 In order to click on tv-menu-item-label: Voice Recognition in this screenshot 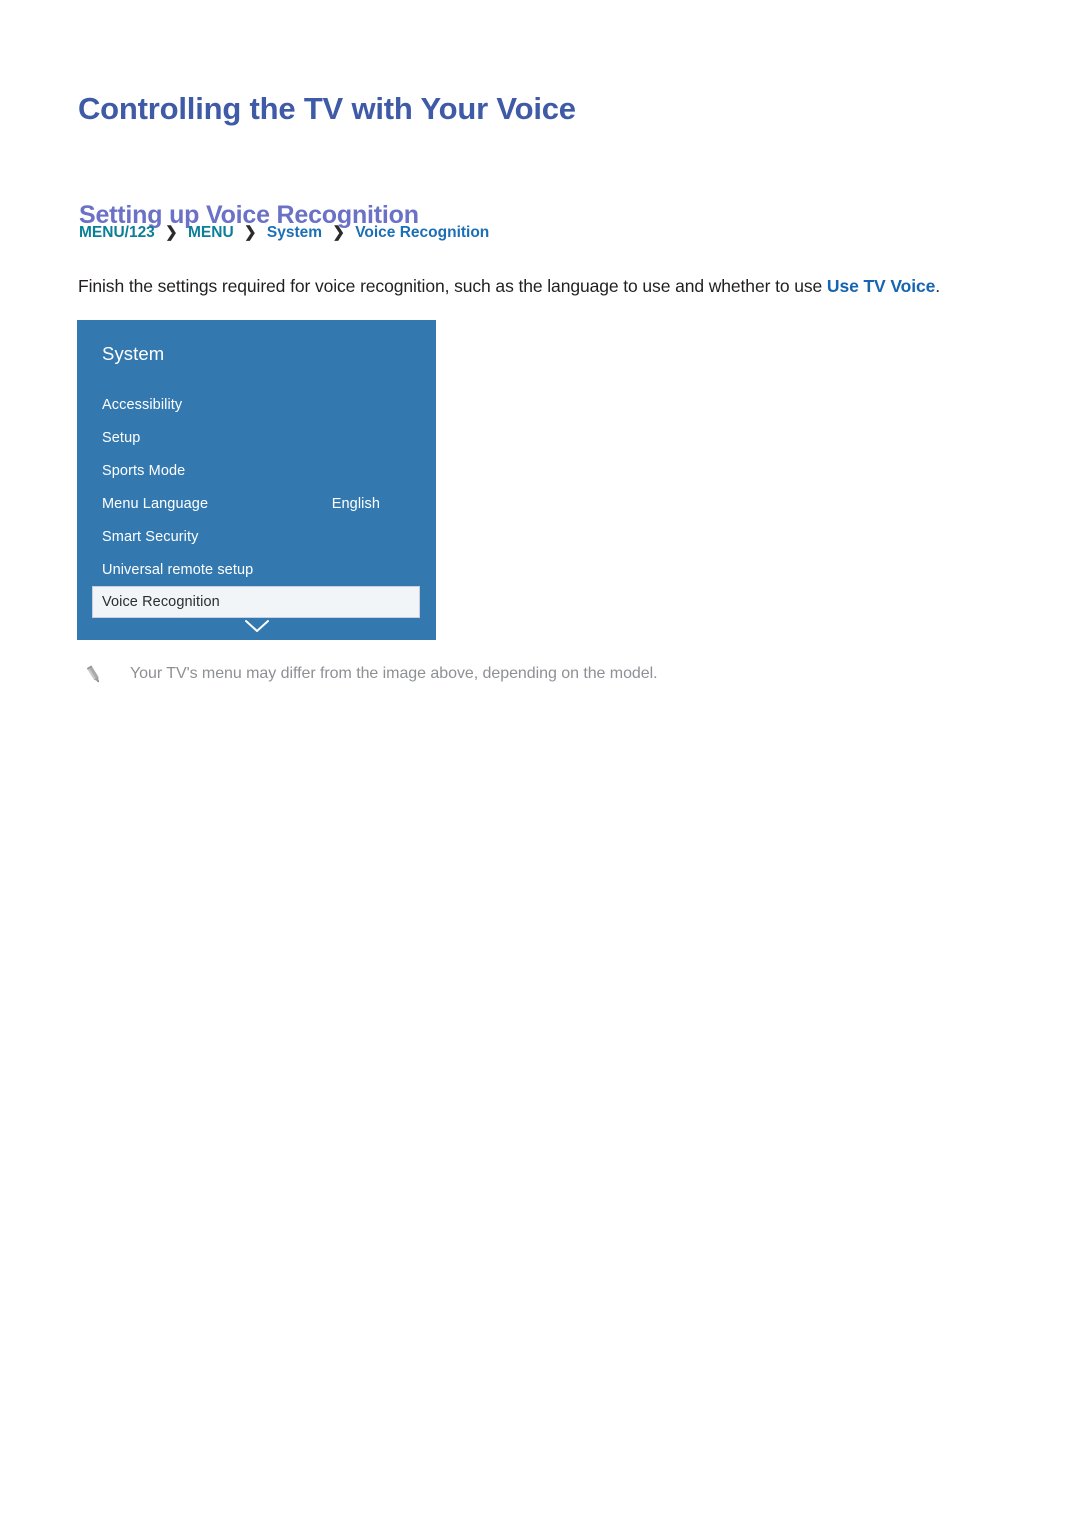, I will do `click(161, 602)`.